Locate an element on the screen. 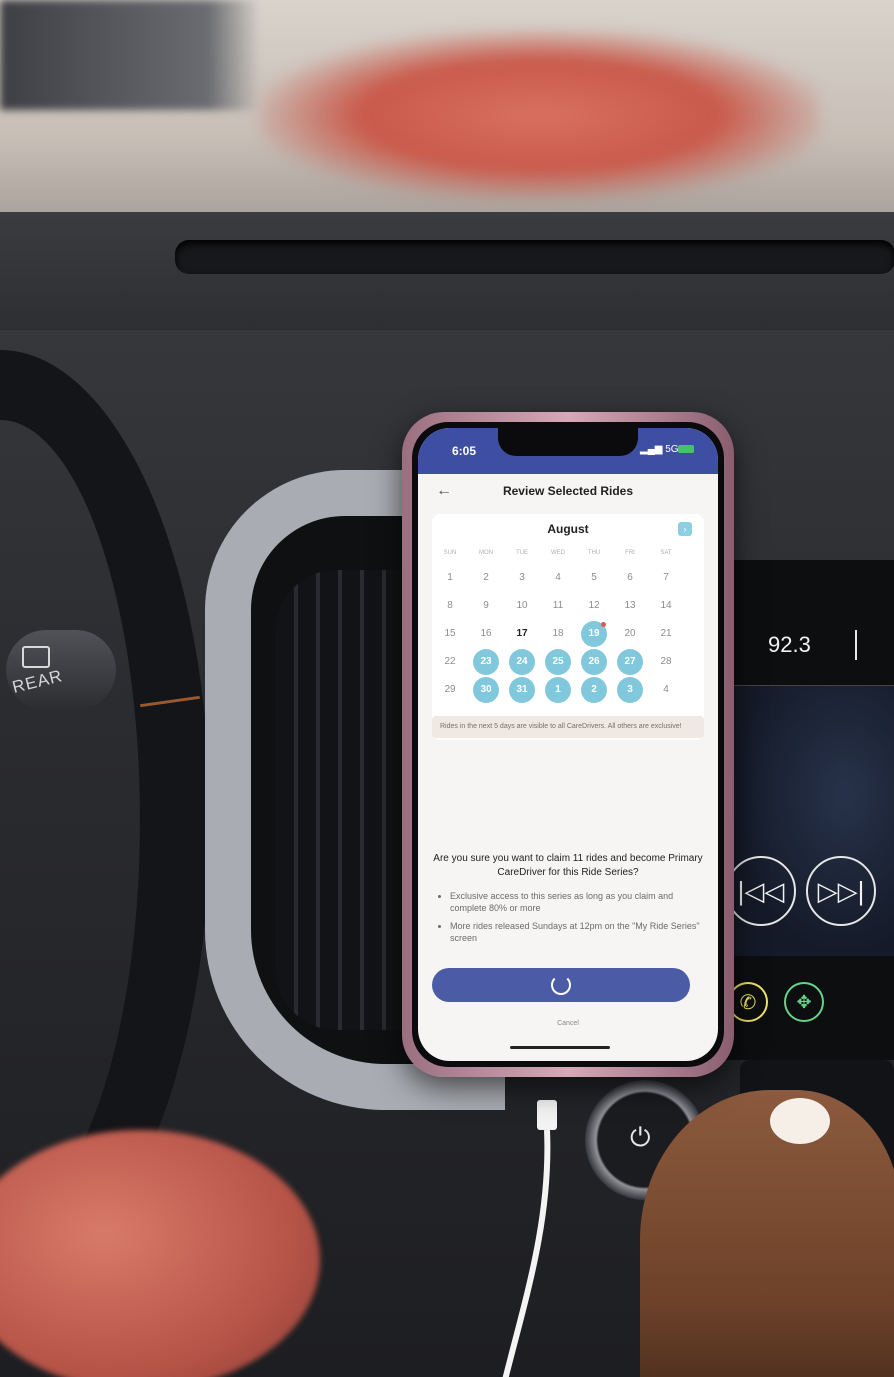  radio-divider is located at coordinates (856, 645).